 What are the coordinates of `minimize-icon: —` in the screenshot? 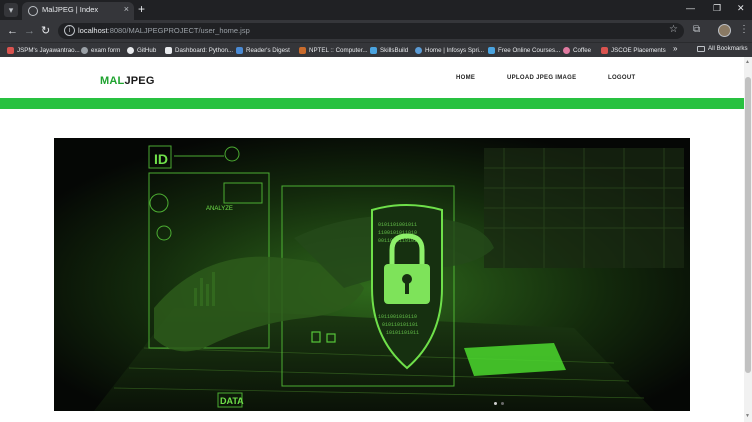 It's located at (690, 8).